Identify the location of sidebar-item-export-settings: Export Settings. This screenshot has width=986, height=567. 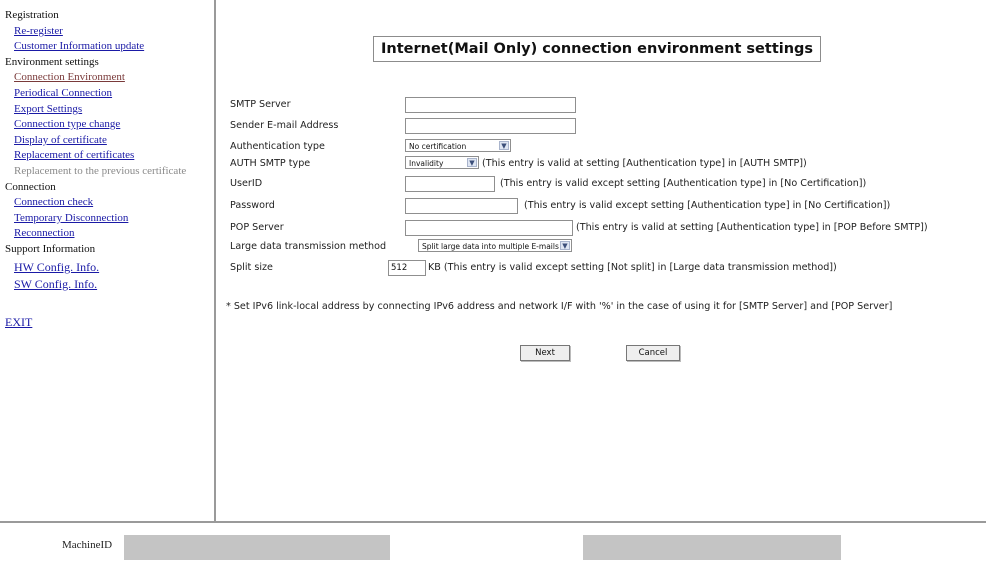
(95, 110).